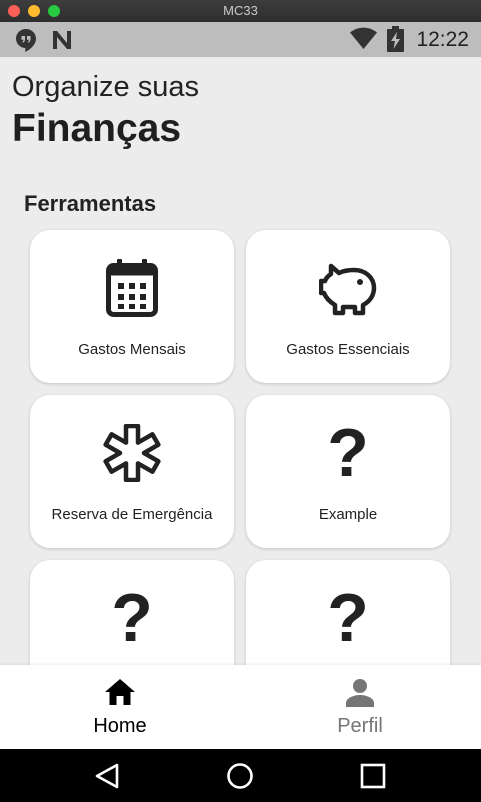 The image size is (481, 802). Describe the element at coordinates (360, 693) in the screenshot. I see `person-icon` at that location.